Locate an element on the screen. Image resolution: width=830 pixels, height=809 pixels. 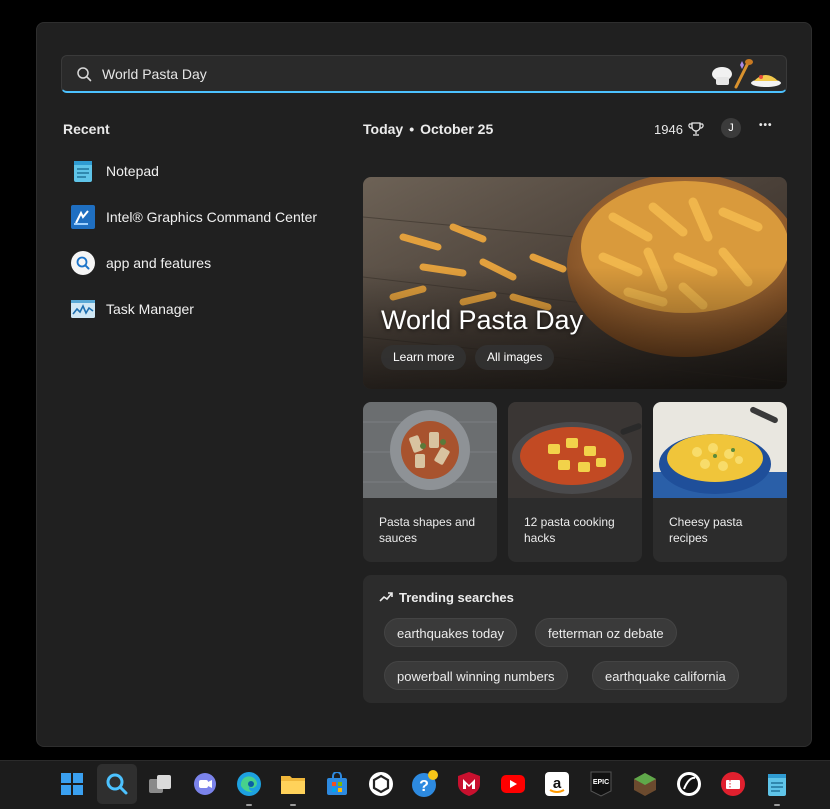
tickets-icon is located at coordinates (733, 784).